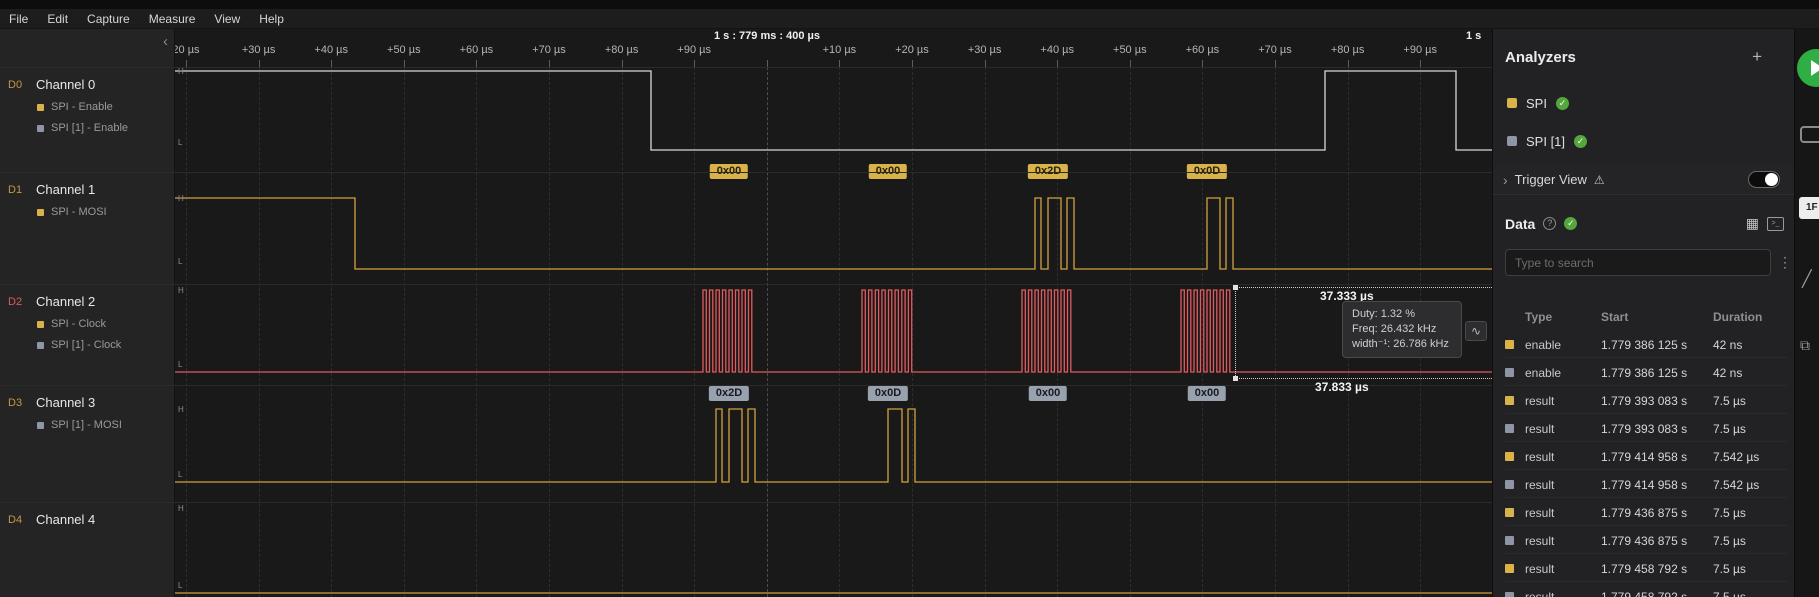 The height and width of the screenshot is (597, 1819). What do you see at coordinates (833, 549) in the screenshot?
I see `waveform-d4: H L` at bounding box center [833, 549].